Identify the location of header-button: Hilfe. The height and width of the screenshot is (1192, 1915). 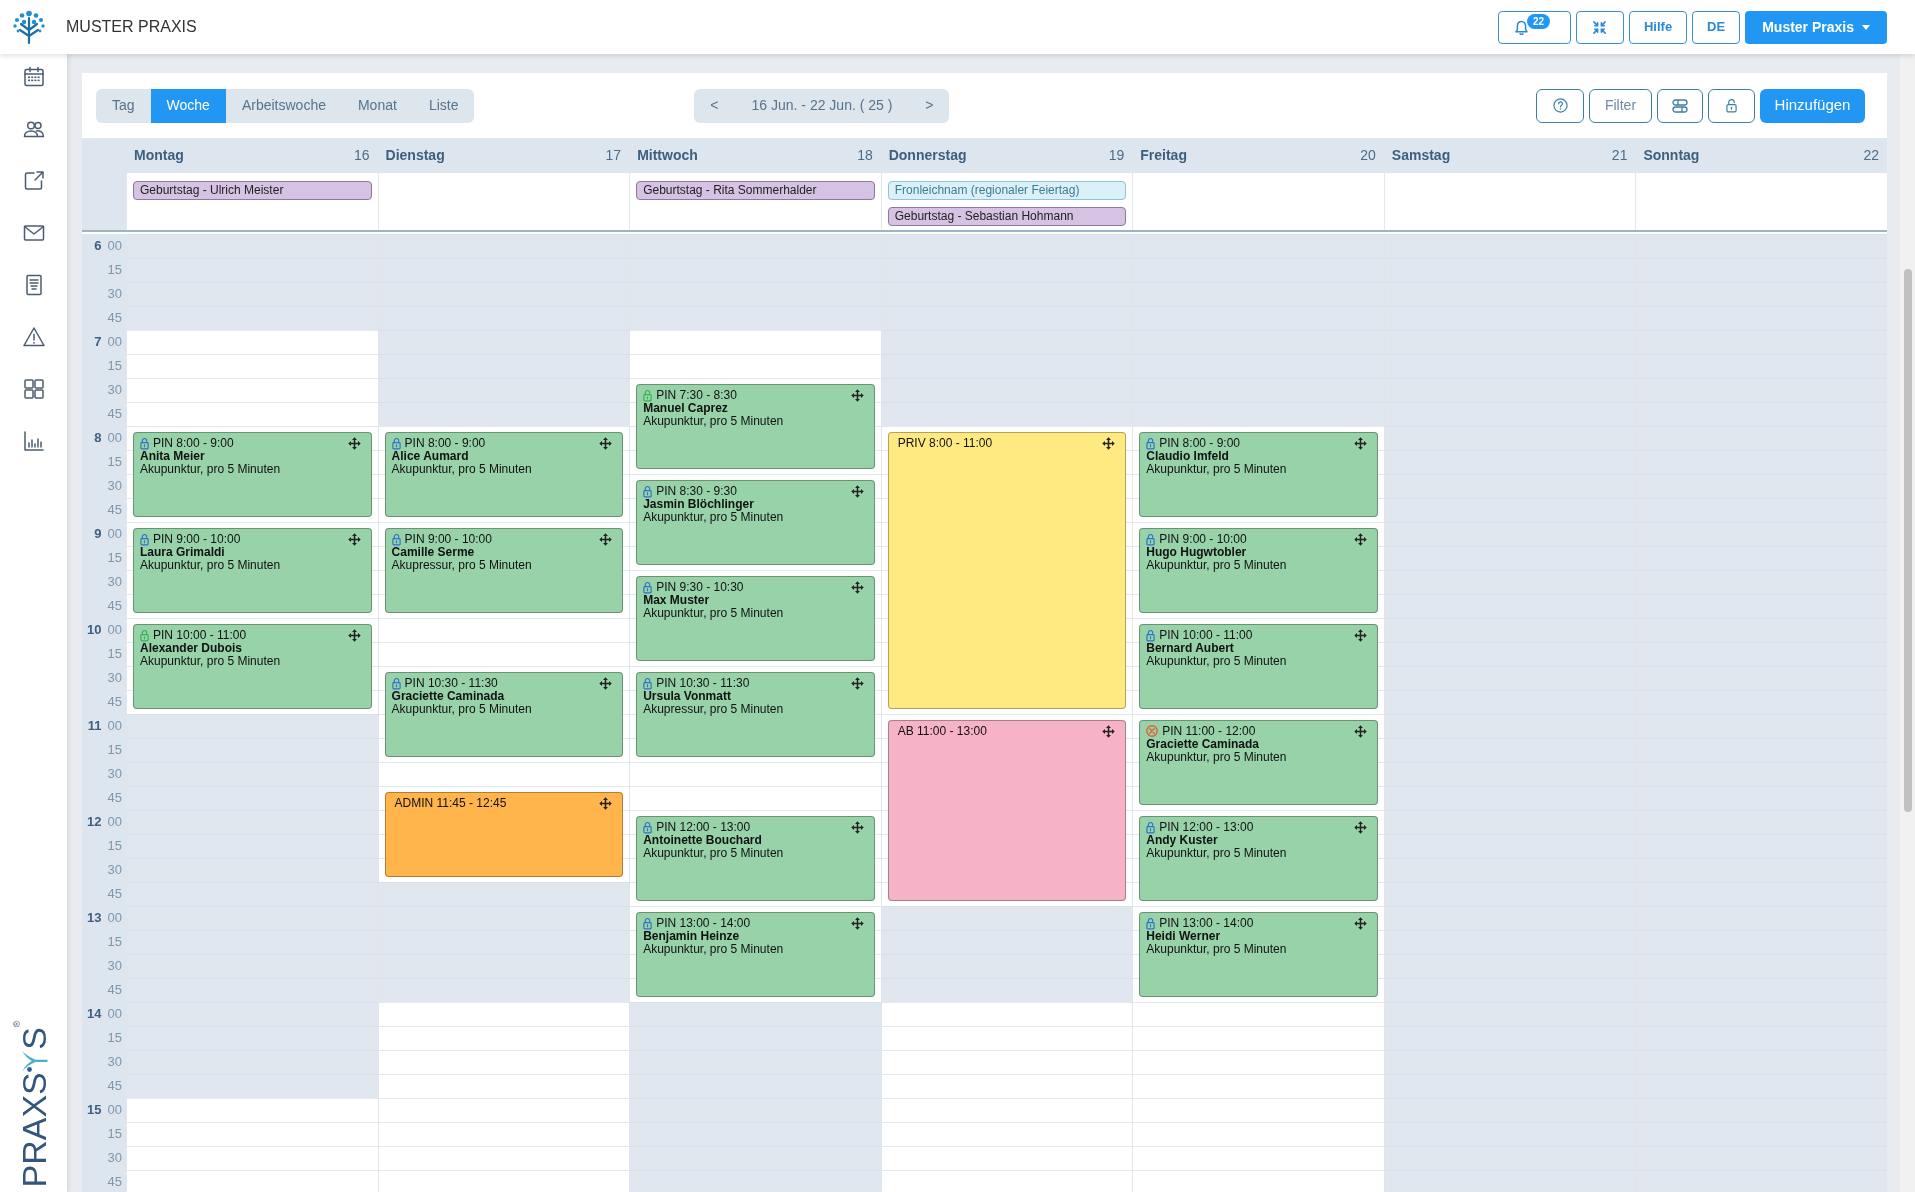
(1658, 27).